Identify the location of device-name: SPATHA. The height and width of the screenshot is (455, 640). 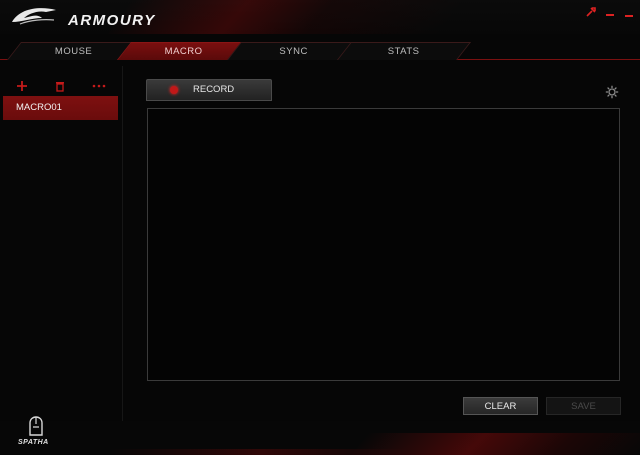
(33, 442).